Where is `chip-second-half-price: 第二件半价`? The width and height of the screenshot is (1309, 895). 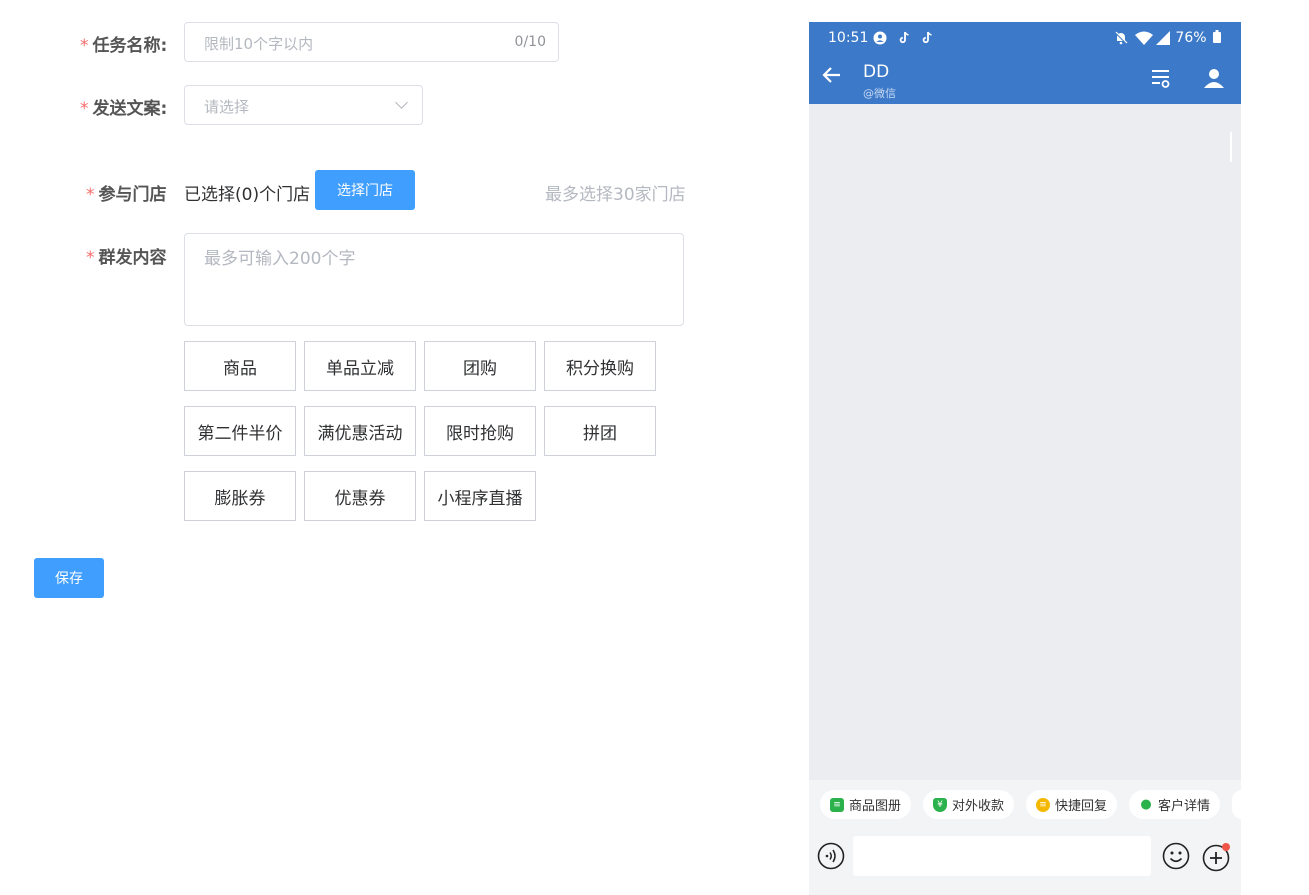 chip-second-half-price: 第二件半价 is located at coordinates (240, 431).